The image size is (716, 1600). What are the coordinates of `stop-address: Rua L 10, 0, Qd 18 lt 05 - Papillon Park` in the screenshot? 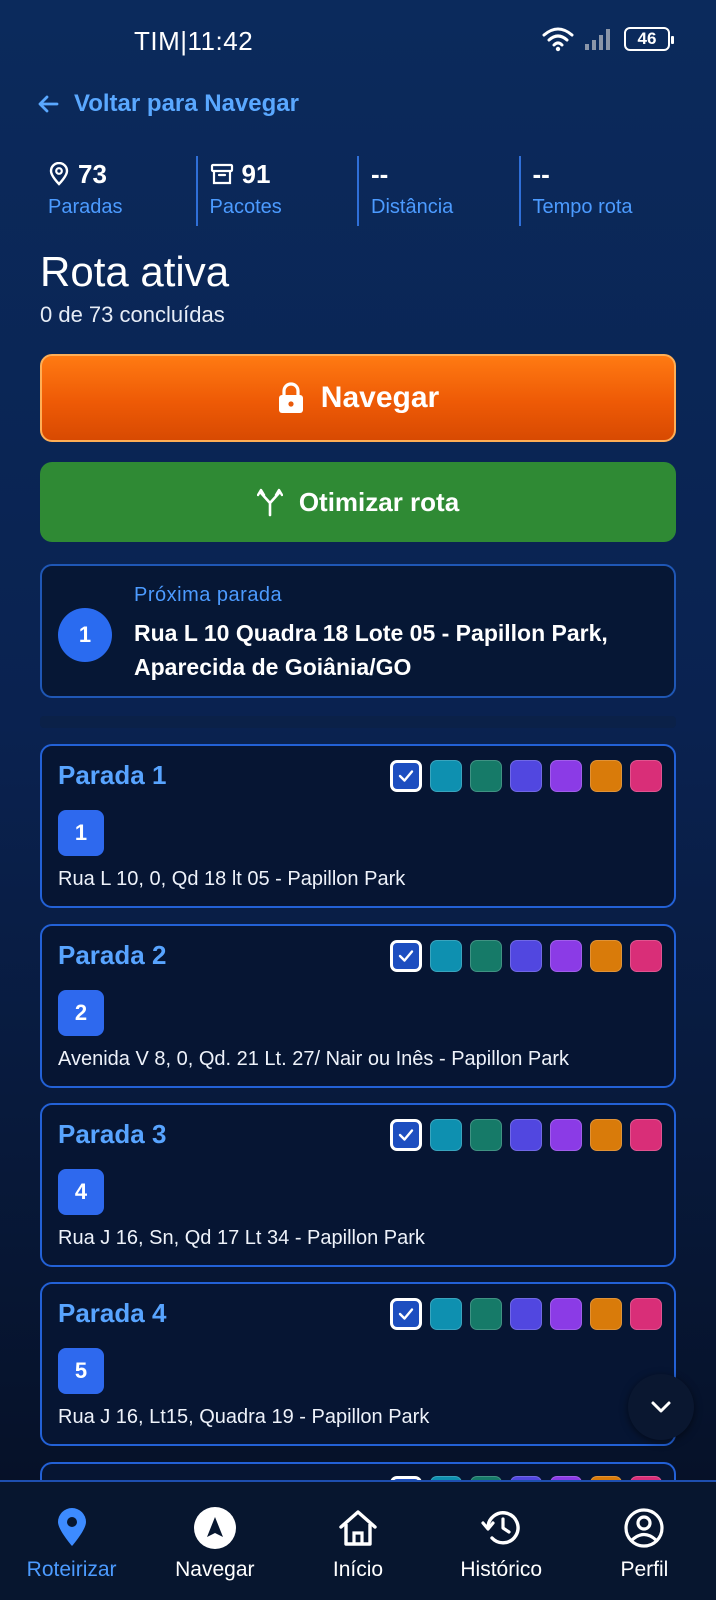 It's located at (232, 879).